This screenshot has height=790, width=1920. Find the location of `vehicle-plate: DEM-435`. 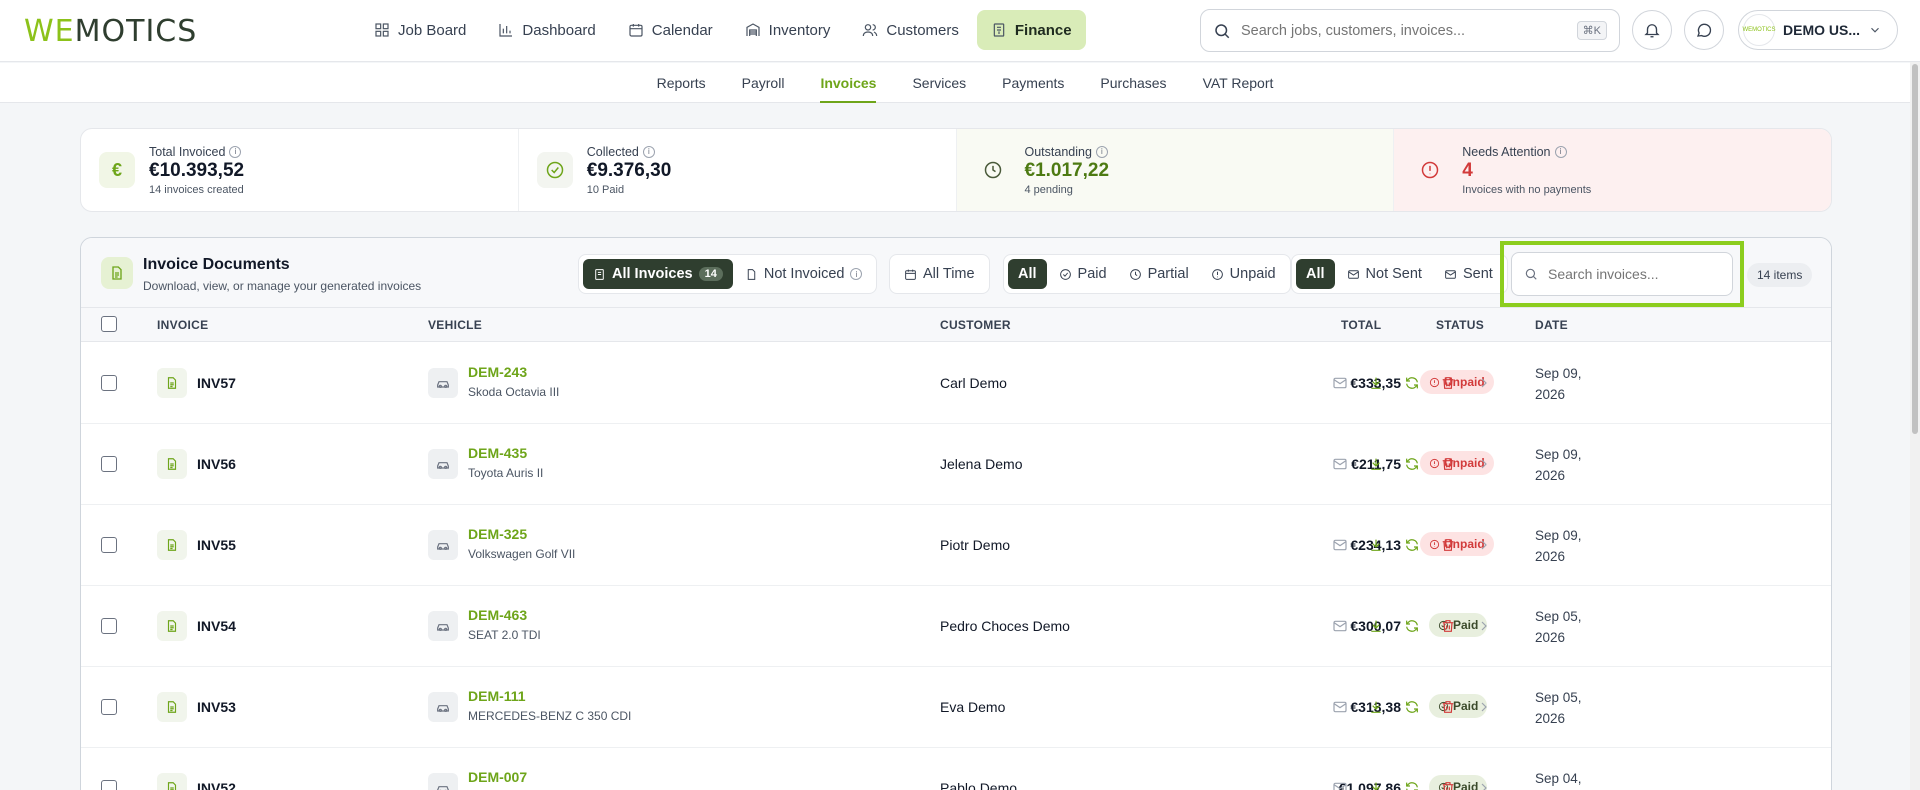

vehicle-plate: DEM-435 is located at coordinates (497, 453).